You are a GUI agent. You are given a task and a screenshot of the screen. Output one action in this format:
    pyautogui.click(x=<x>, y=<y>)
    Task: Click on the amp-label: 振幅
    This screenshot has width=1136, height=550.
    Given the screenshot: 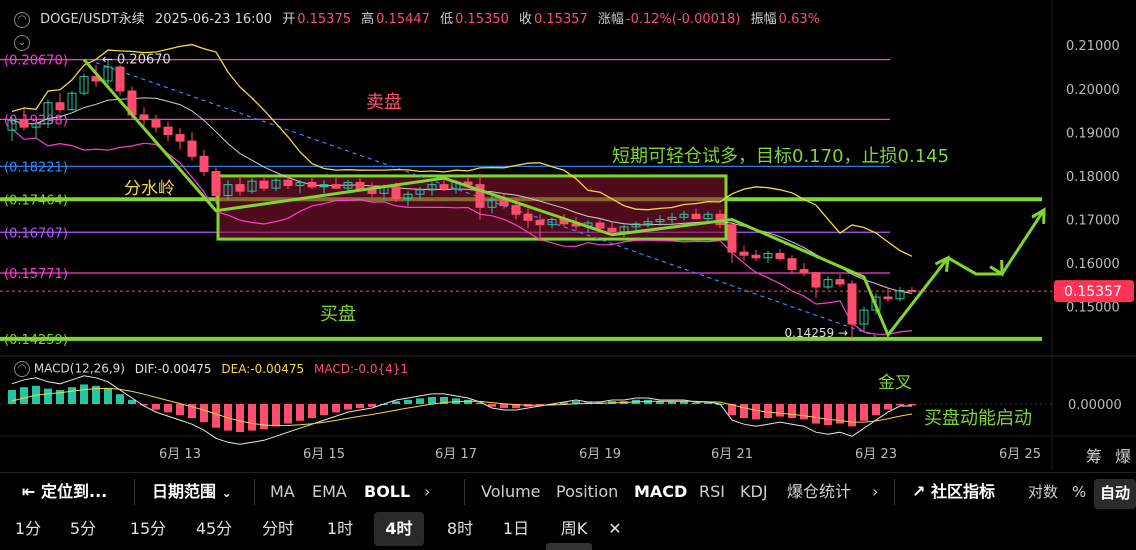 What is the action you would take?
    pyautogui.click(x=763, y=19)
    